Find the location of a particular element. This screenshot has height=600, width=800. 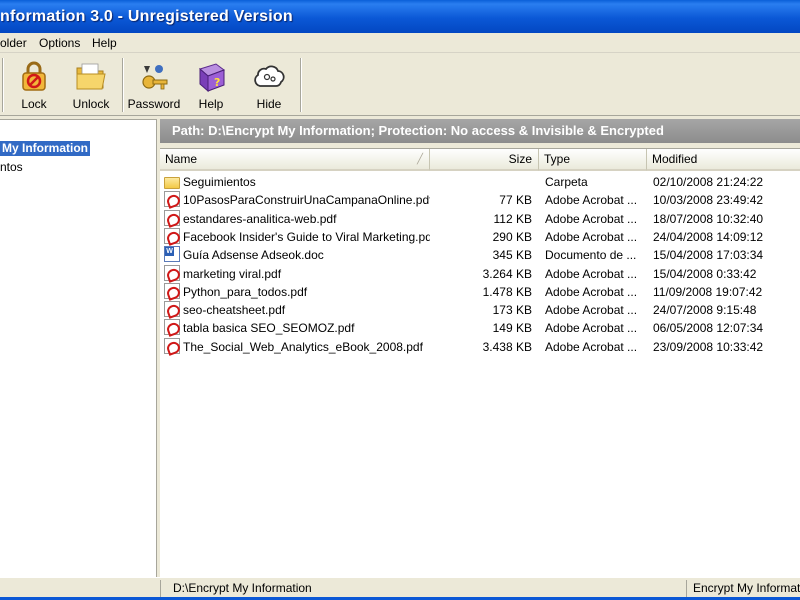

help-button: ? Help is located at coordinates (211, 85).